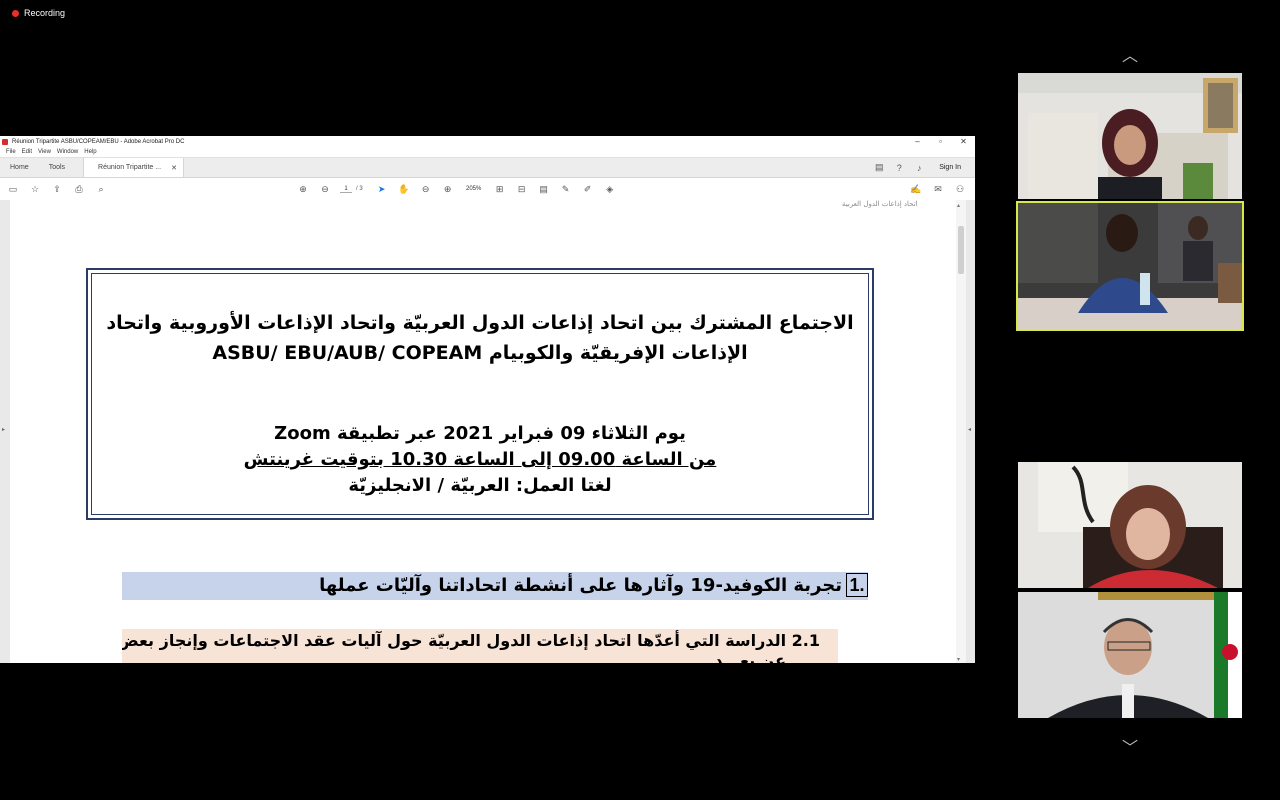 The width and height of the screenshot is (1280, 800). What do you see at coordinates (958, 205) in the screenshot?
I see `scroll-up-icon: ▴` at bounding box center [958, 205].